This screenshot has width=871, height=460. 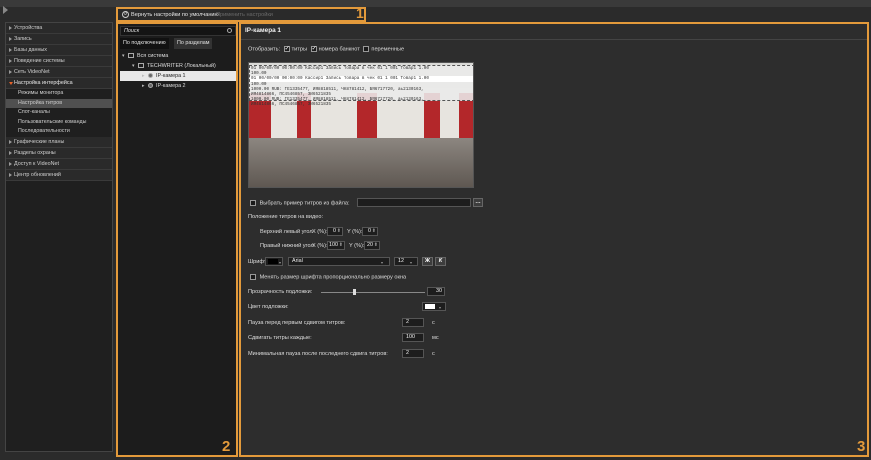 I want to click on font-family-select: Arial ▾, so click(x=339, y=261).